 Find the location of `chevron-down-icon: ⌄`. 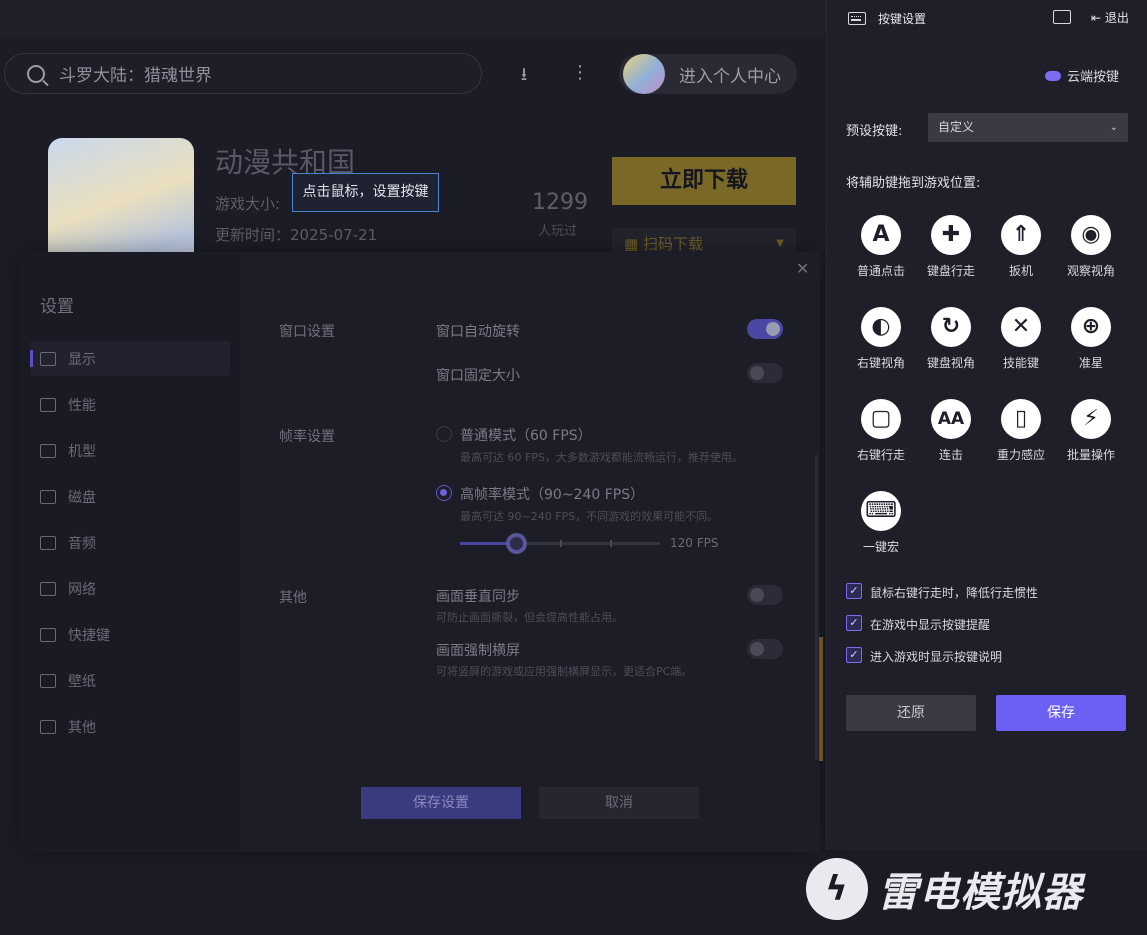

chevron-down-icon: ⌄ is located at coordinates (1113, 127).